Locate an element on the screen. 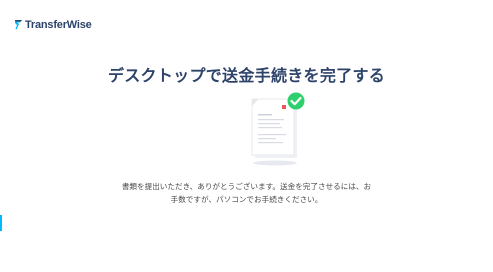 The image size is (493, 272). message-line-1: 書類を提出いただき、ありがとうございます。送金を完了させるには、お is located at coordinates (246, 186).